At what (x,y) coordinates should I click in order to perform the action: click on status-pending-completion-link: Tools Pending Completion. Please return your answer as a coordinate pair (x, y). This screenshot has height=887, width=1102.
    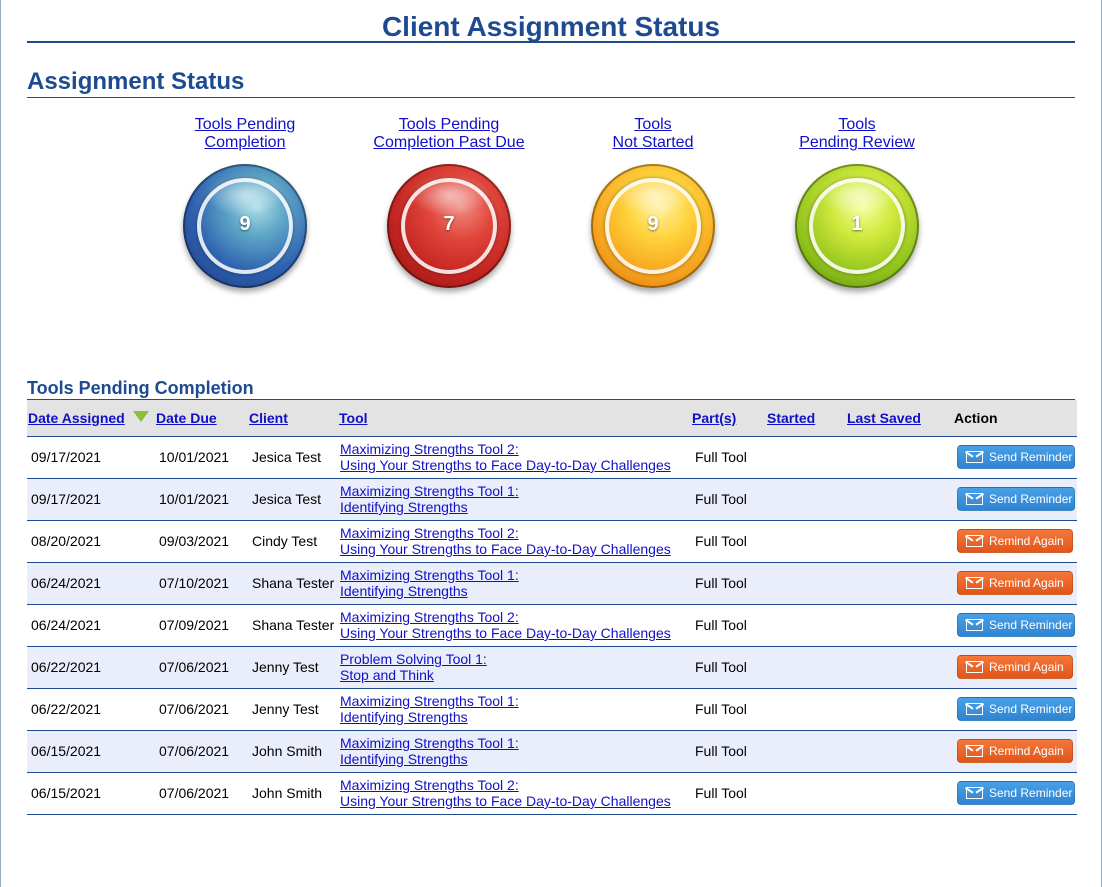
    Looking at the image, I should click on (245, 134).